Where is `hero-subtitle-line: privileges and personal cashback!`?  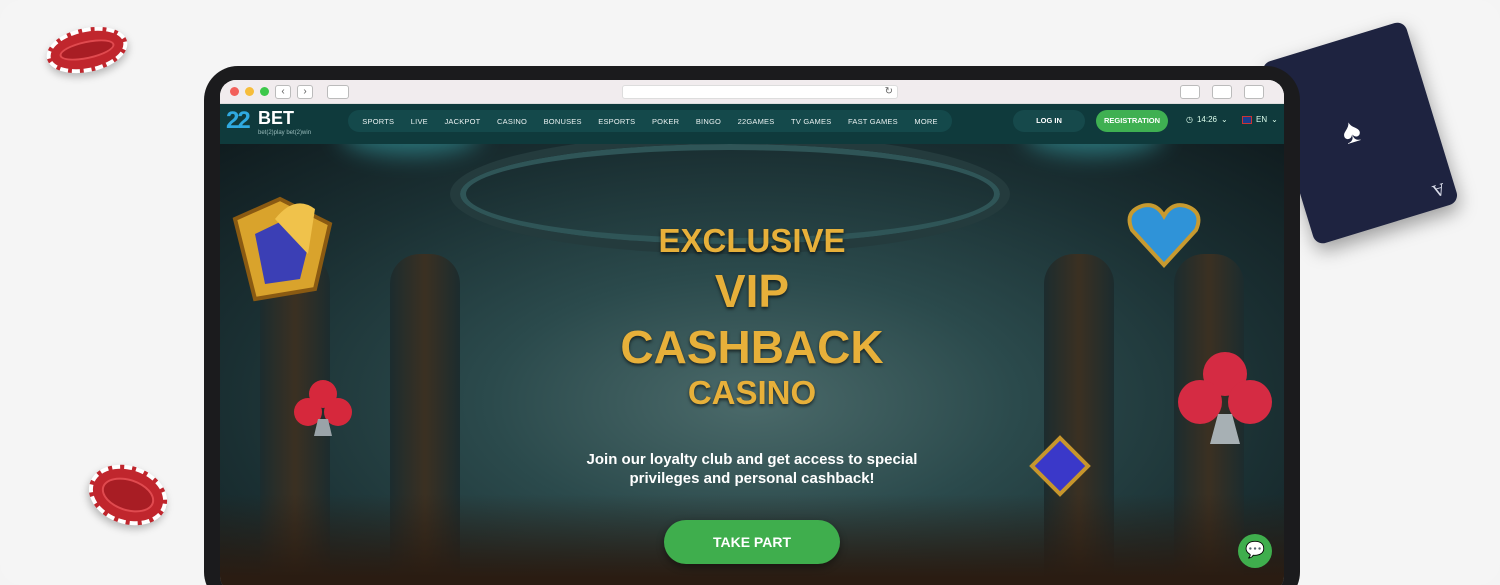
hero-subtitle-line: privileges and personal cashback! is located at coordinates (752, 478).